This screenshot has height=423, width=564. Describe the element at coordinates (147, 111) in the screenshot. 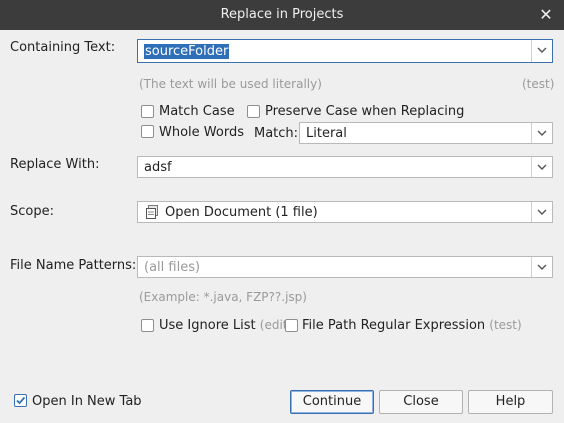

I see `match-case-checkbox` at that location.